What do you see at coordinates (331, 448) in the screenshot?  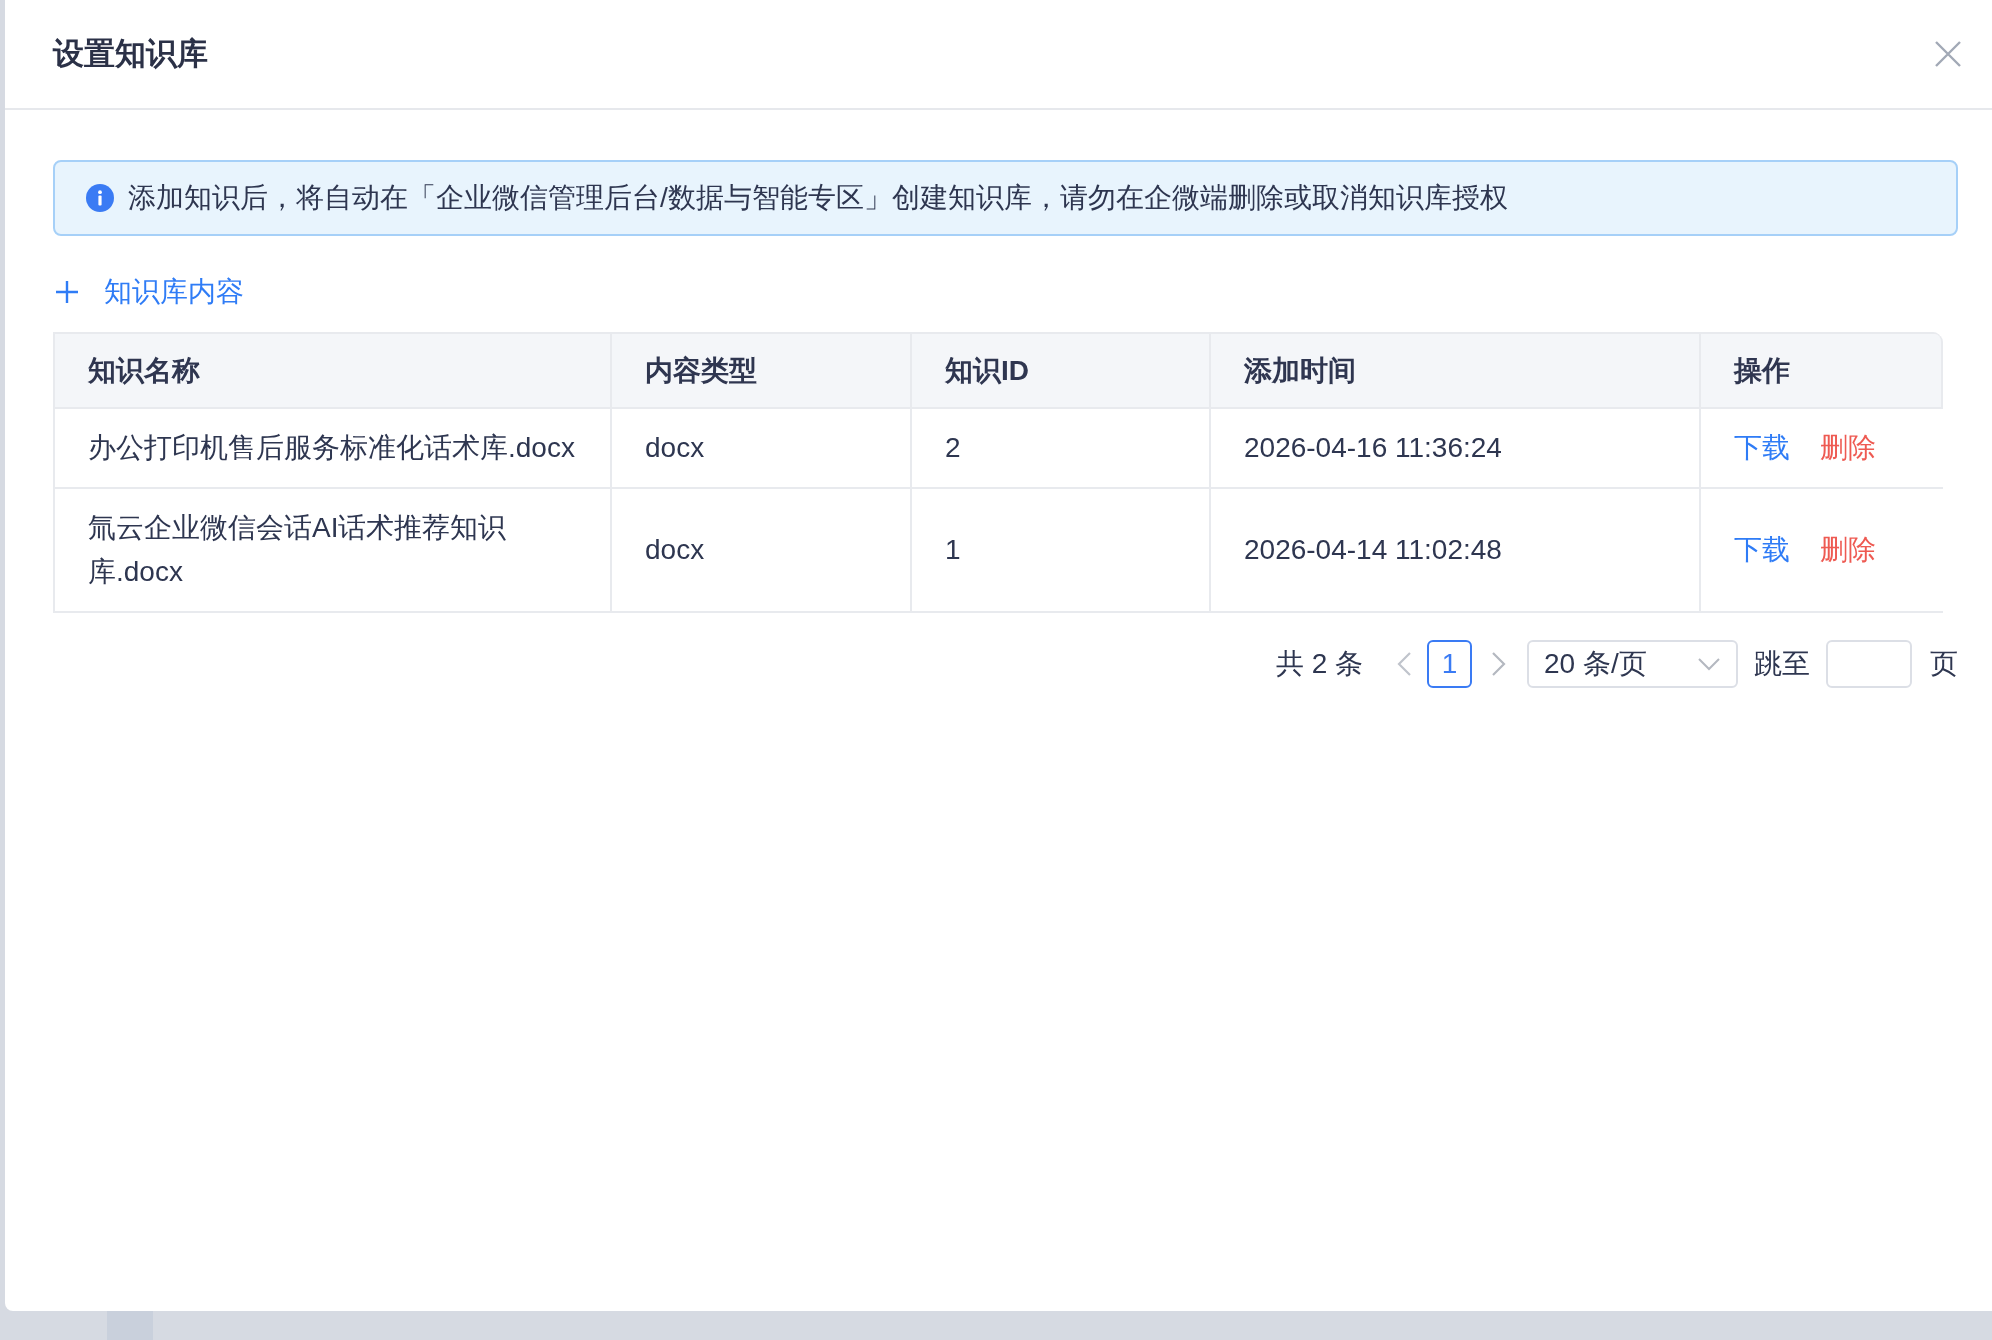 I see `table-cell-text: 办公打印机售后服务标准化话术库.docx` at bounding box center [331, 448].